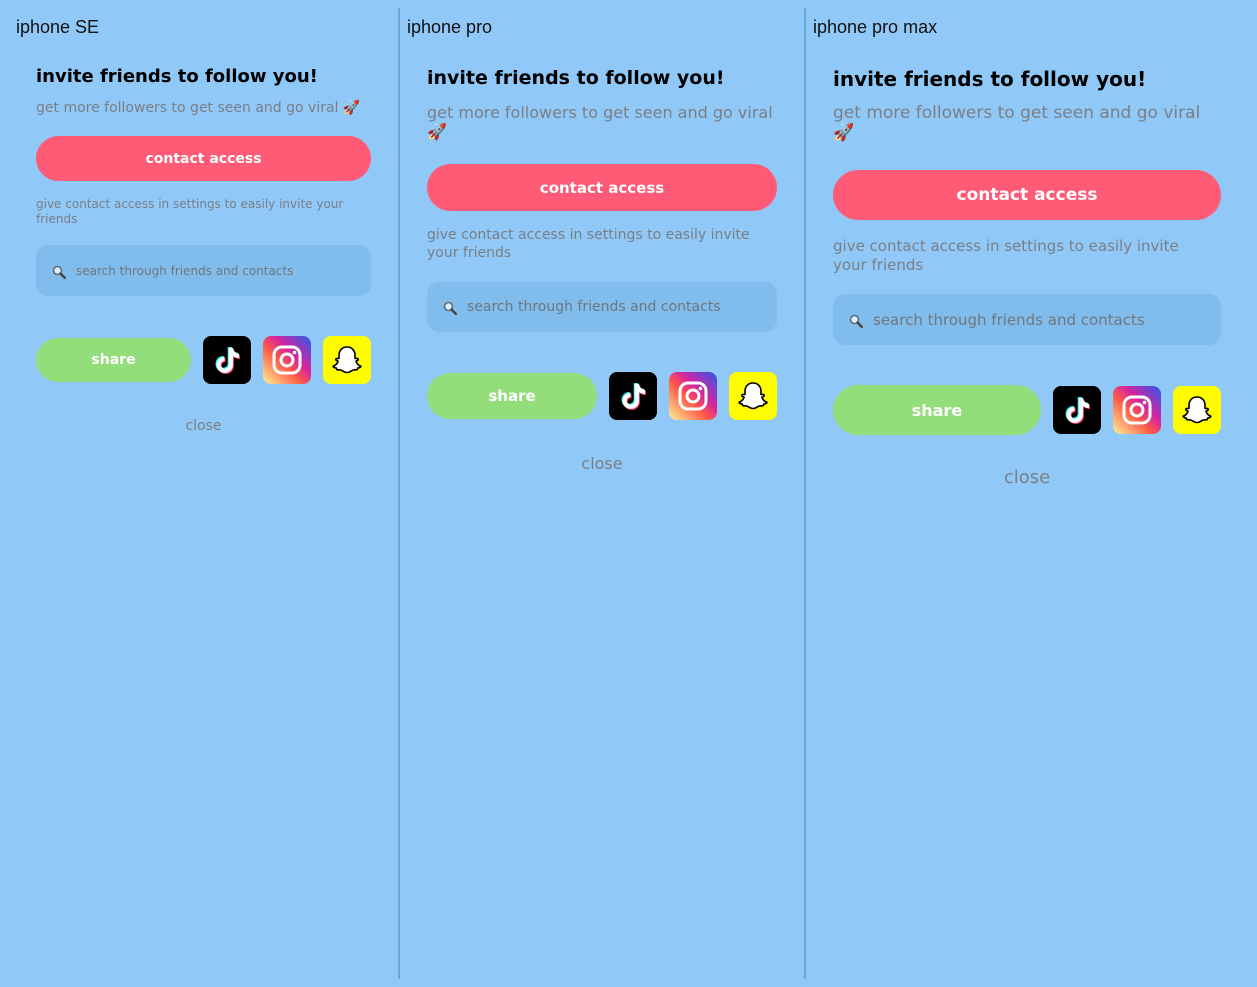 This screenshot has width=1257, height=987. What do you see at coordinates (58, 27) in the screenshot?
I see `device-label: iphone SE` at bounding box center [58, 27].